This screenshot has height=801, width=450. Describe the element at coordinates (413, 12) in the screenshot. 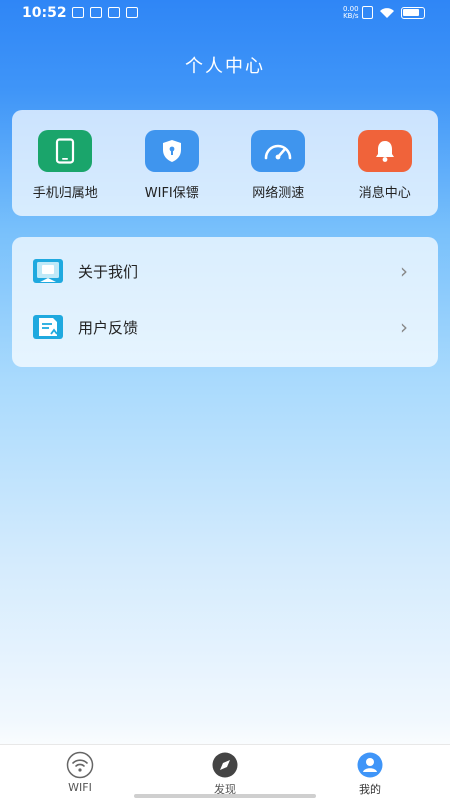

I see `battery-icon` at that location.